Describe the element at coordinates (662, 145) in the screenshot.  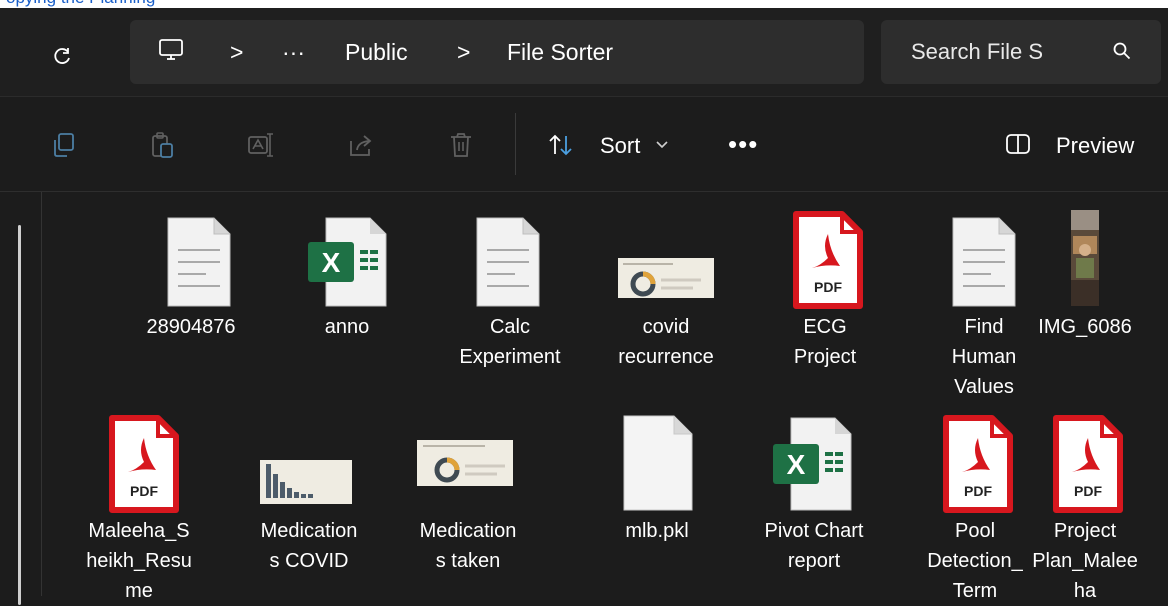
I see `chevron-down-icon` at that location.